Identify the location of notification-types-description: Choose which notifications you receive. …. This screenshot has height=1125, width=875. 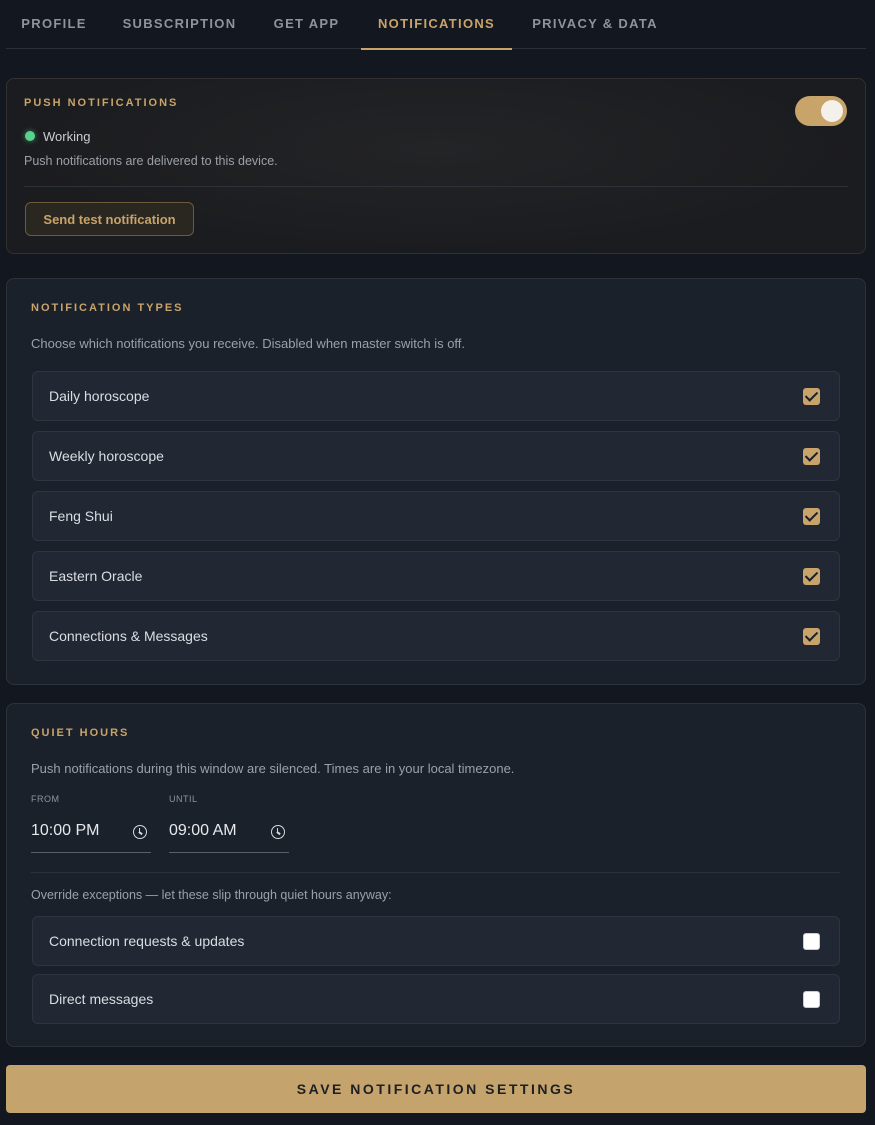
(248, 343).